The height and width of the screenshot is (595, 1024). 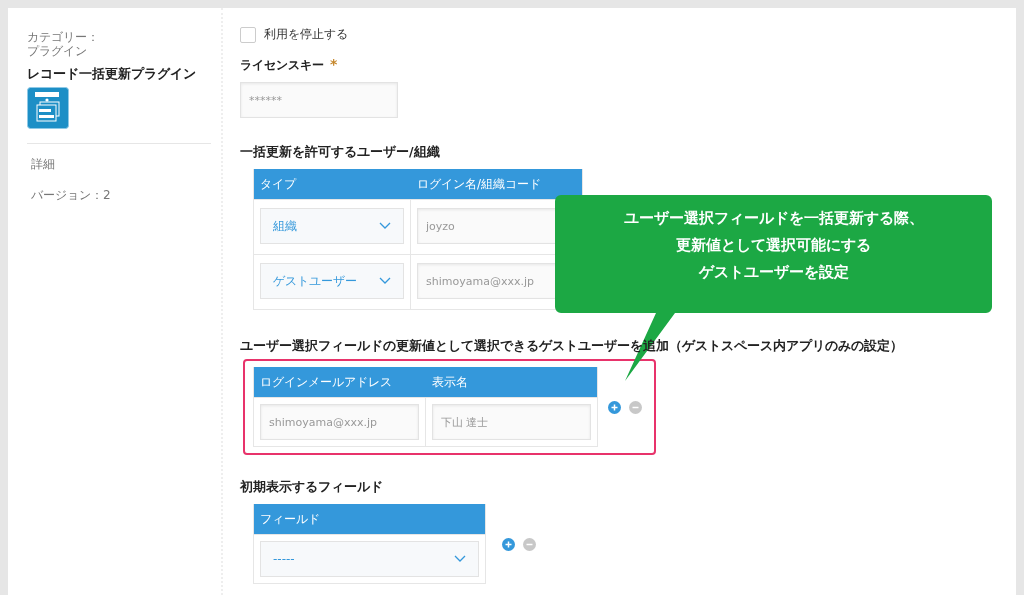 What do you see at coordinates (332, 226) in the screenshot?
I see `dropdown: 組織` at bounding box center [332, 226].